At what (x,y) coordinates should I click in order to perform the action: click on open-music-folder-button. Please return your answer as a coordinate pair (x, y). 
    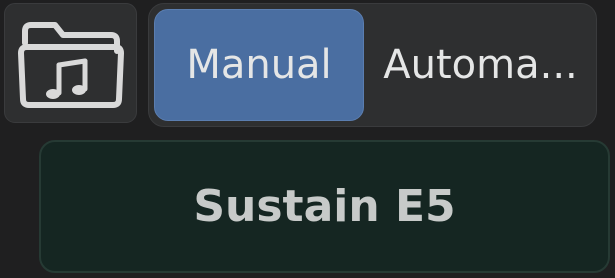
    Looking at the image, I should click on (70, 63).